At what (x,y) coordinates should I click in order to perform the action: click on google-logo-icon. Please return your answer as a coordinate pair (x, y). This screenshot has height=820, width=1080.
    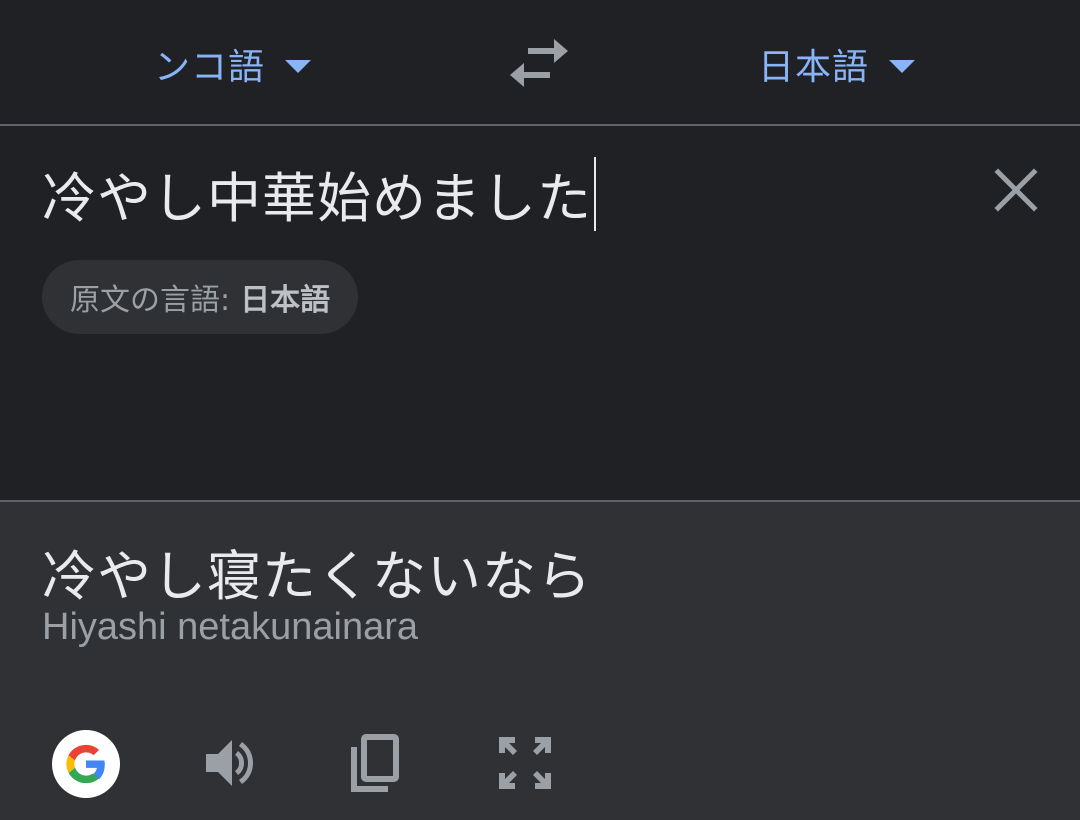
    Looking at the image, I should click on (85, 764).